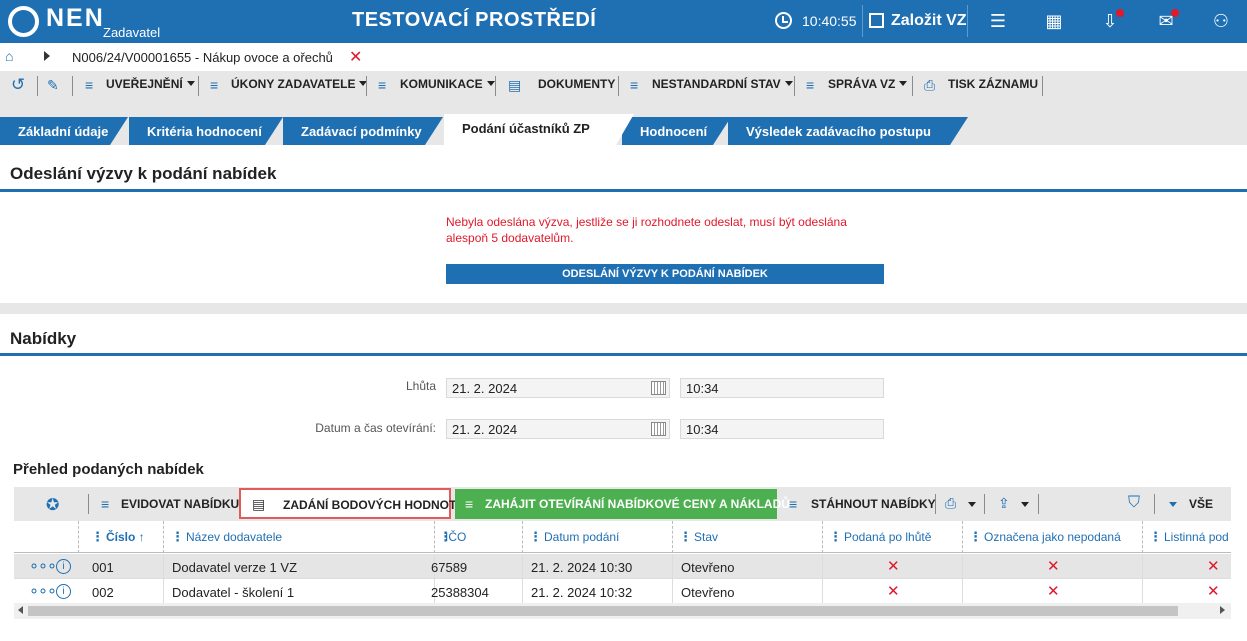  What do you see at coordinates (1221, 21) in the screenshot?
I see `user-icon: ⚇` at bounding box center [1221, 21].